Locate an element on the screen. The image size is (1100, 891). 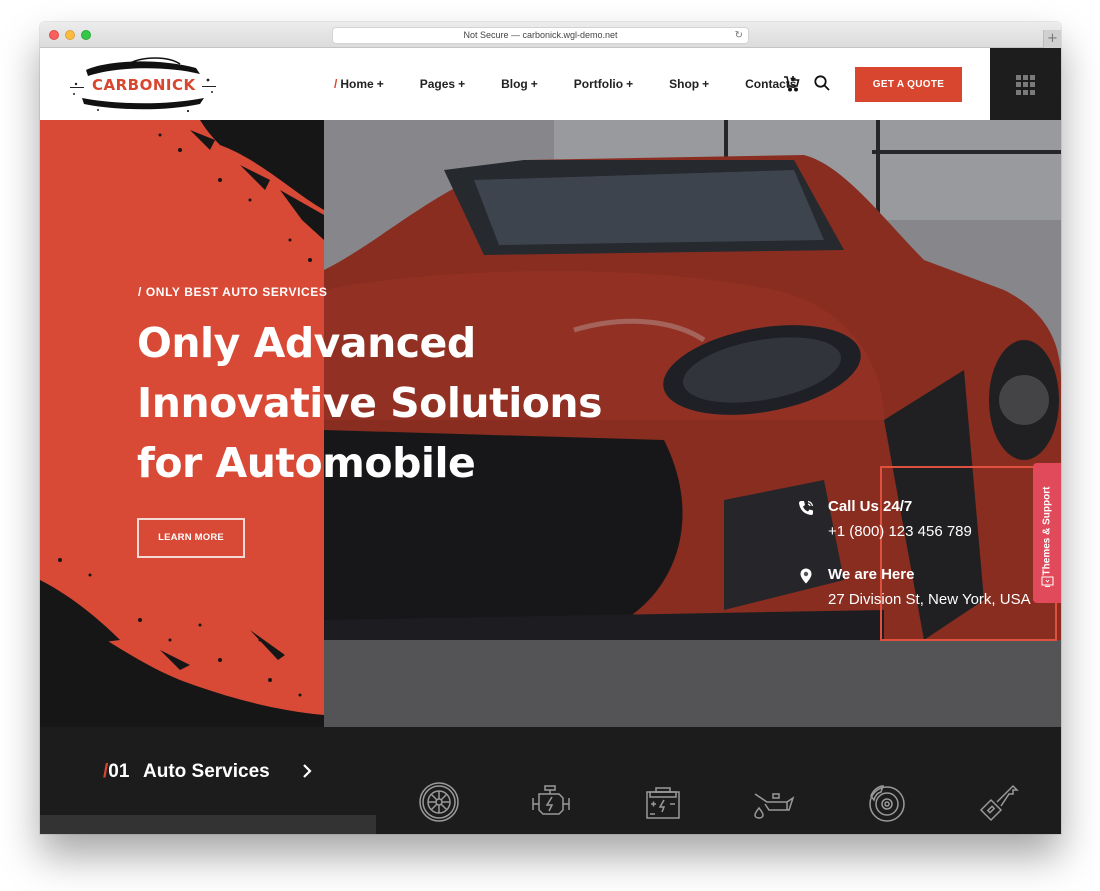
services-bar: /01 Auto Services is located at coordinates (550, 780).